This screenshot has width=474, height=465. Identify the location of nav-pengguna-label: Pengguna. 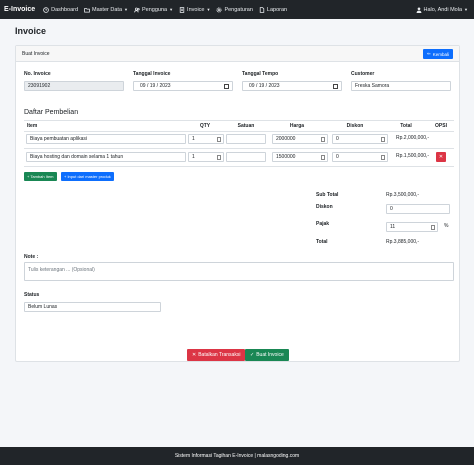
(154, 9).